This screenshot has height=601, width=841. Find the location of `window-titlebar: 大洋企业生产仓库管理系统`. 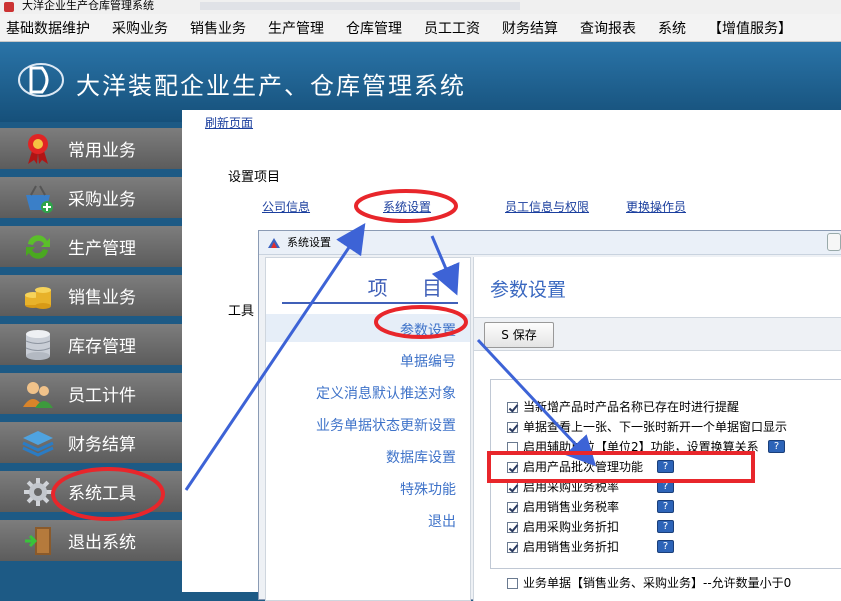

window-titlebar: 大洋企业生产仓库管理系统 is located at coordinates (420, 7).